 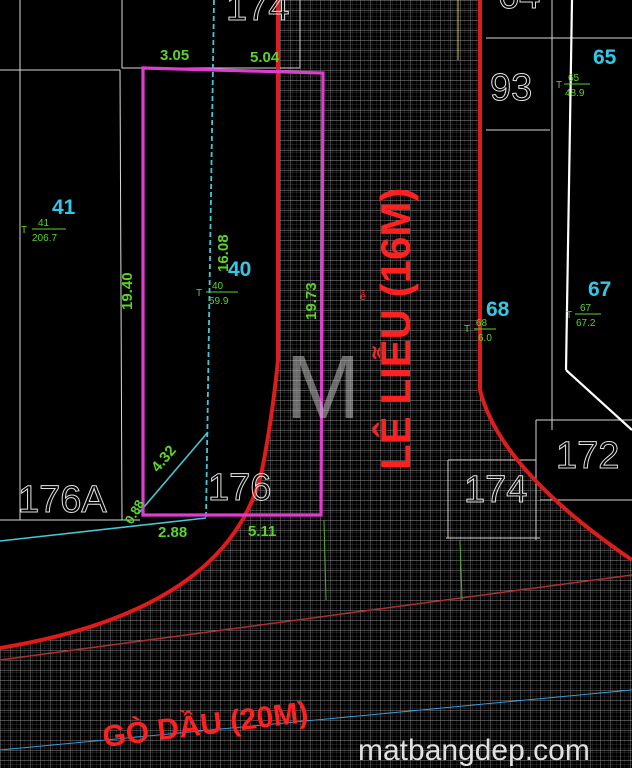 What do you see at coordinates (24, 230) in the screenshot?
I see `lot-41-code: T` at bounding box center [24, 230].